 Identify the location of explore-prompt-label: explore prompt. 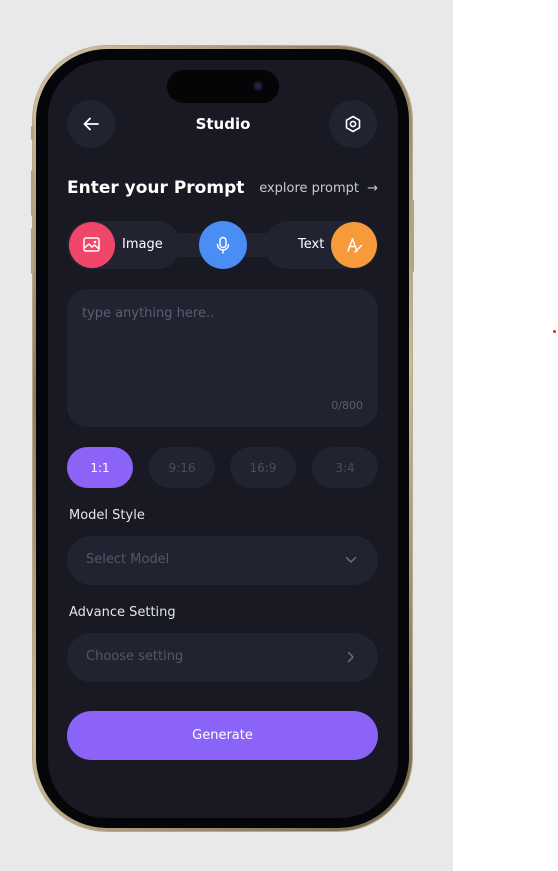
(309, 188).